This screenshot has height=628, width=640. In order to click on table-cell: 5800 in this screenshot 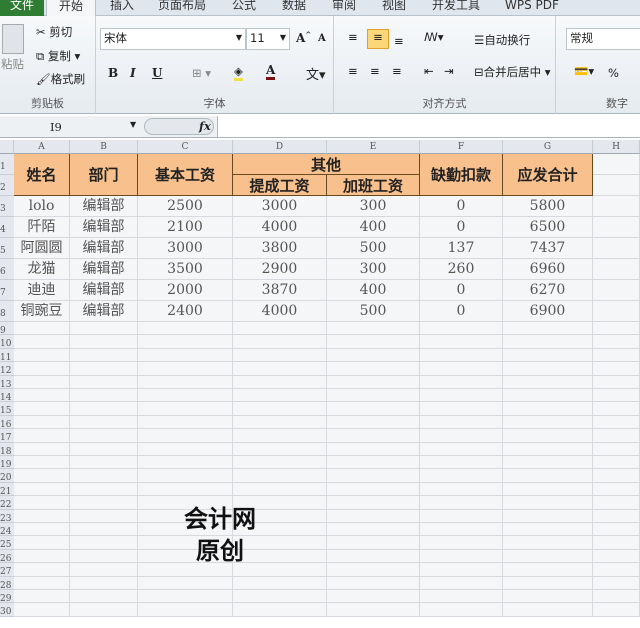, I will do `click(548, 206)`.